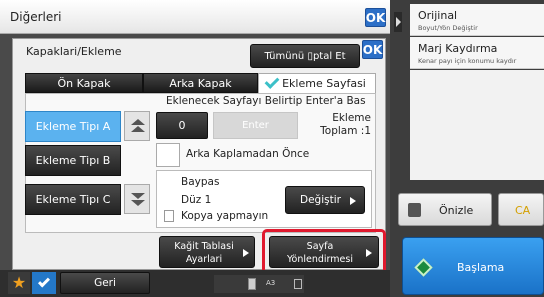 Image resolution: width=544 pixels, height=297 pixels. I want to click on tab-front-cover: Ön Kapak, so click(84, 83).